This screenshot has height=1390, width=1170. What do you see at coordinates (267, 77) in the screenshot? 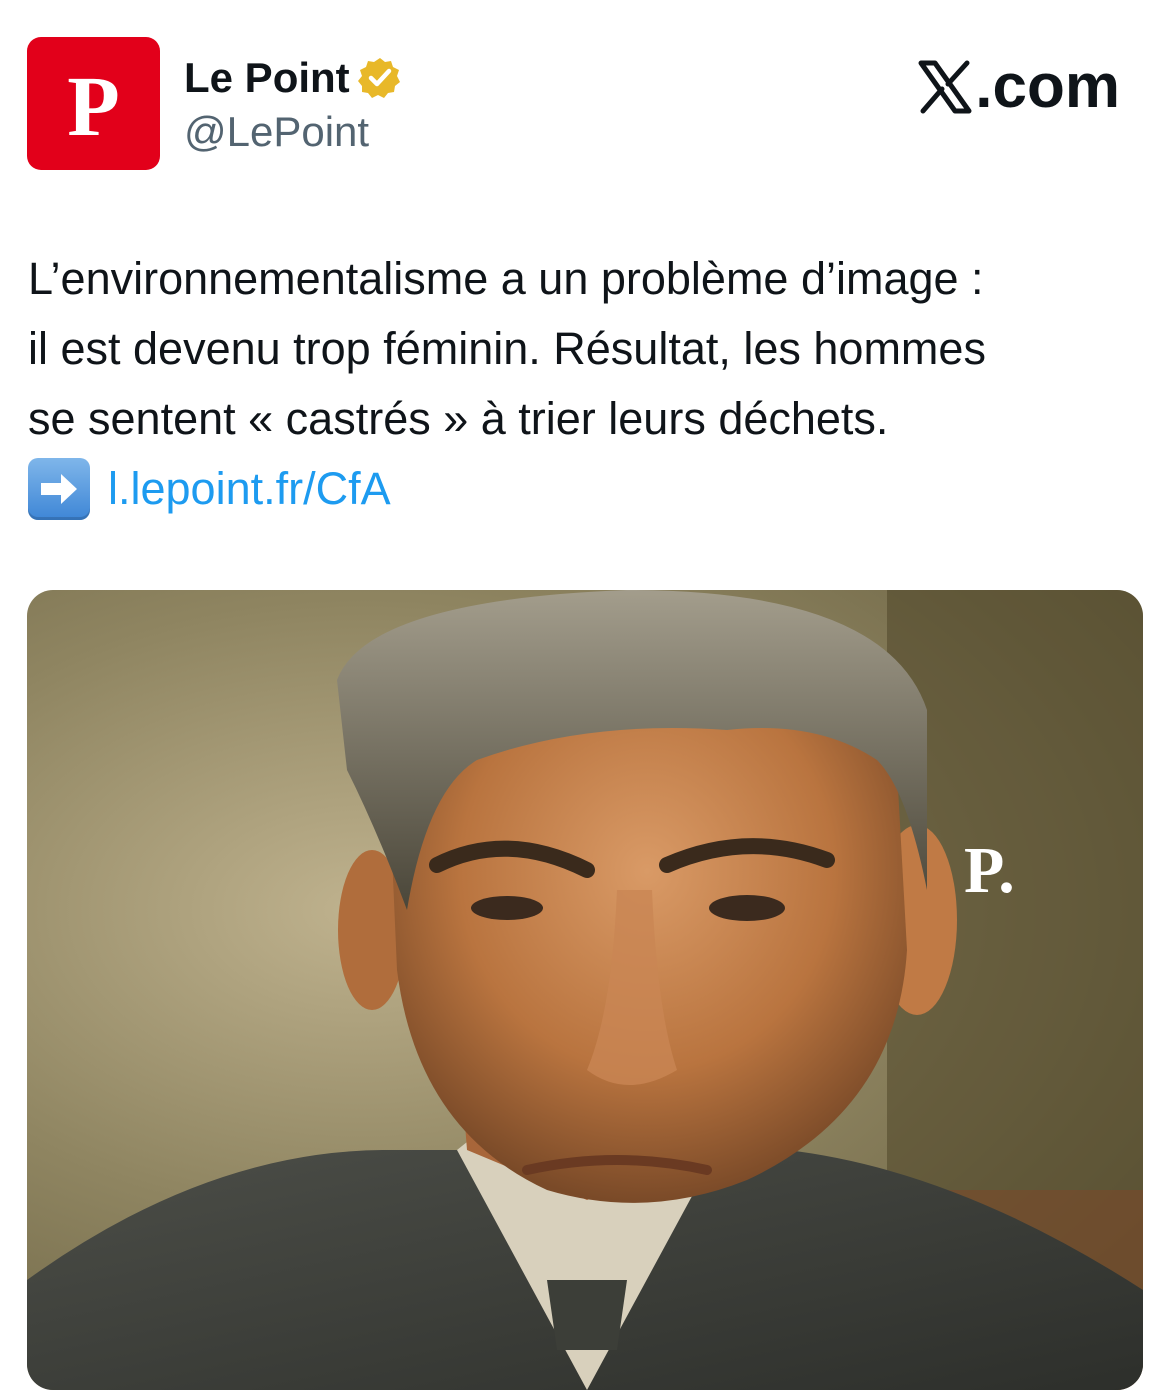
I see `display-name: Le Point` at bounding box center [267, 77].